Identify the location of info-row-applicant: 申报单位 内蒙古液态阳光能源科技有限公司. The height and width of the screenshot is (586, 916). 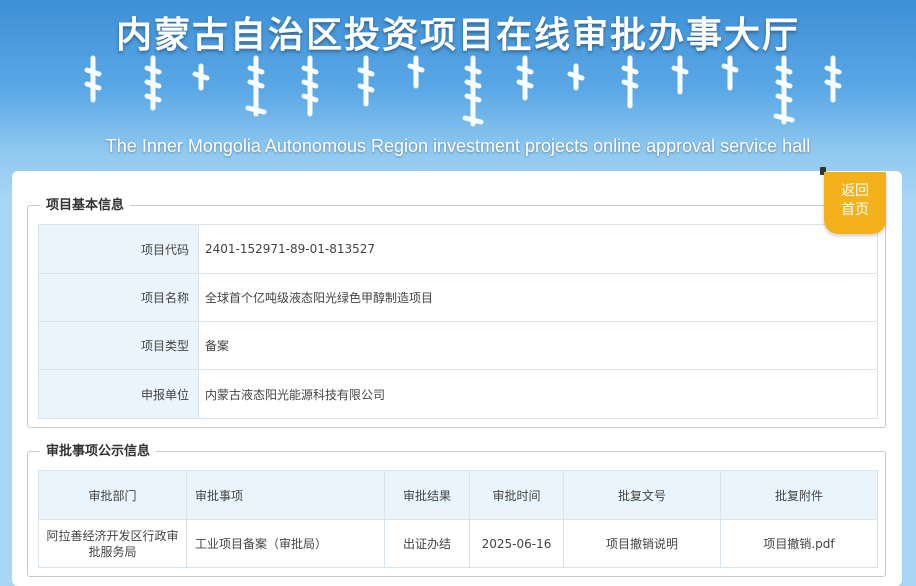
(458, 394).